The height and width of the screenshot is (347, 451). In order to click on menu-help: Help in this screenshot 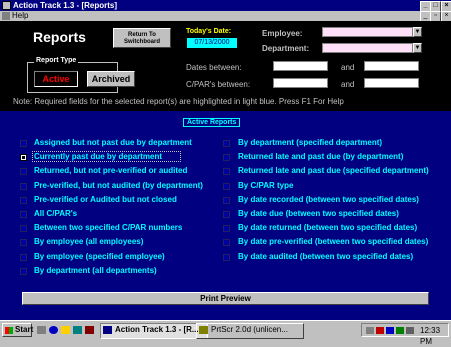, I will do `click(20, 16)`.